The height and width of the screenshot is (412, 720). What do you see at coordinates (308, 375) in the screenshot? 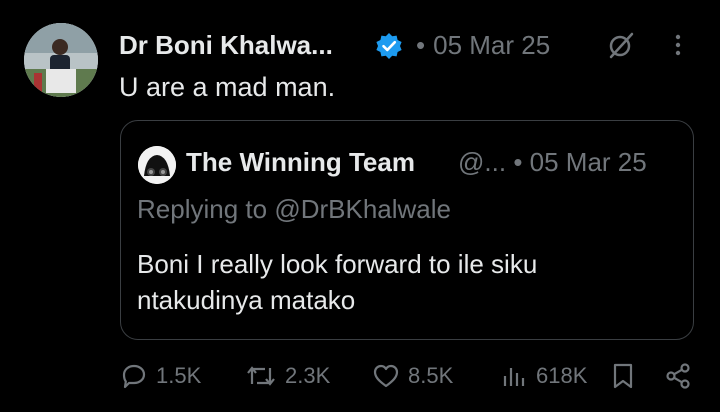
I see `repost-count: 2.3K` at bounding box center [308, 375].